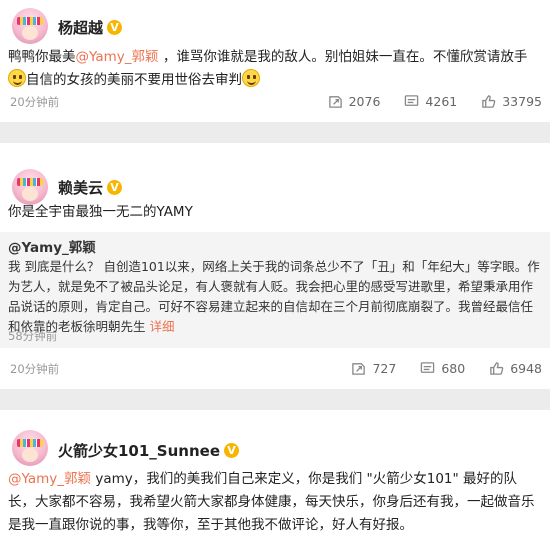 Image resolution: width=550 pixels, height=540 pixels. I want to click on post-text: 你是全宇宙最独一无二的YAMY, so click(100, 212).